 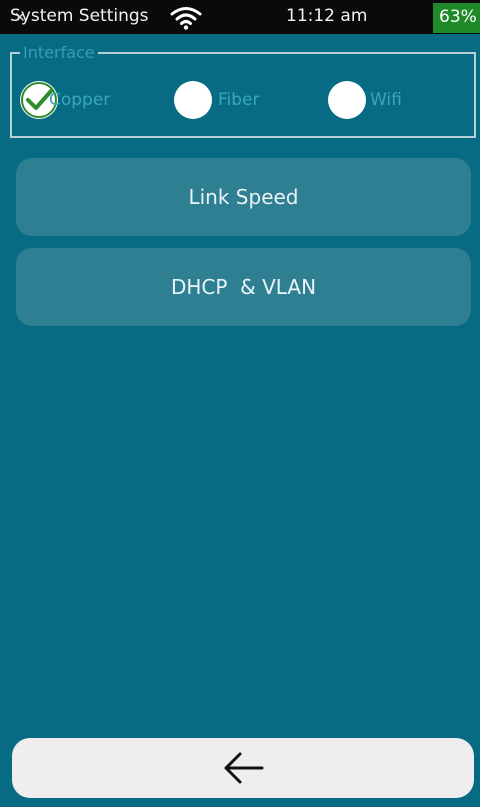 I want to click on close-icon: ✕, so click(x=20, y=18).